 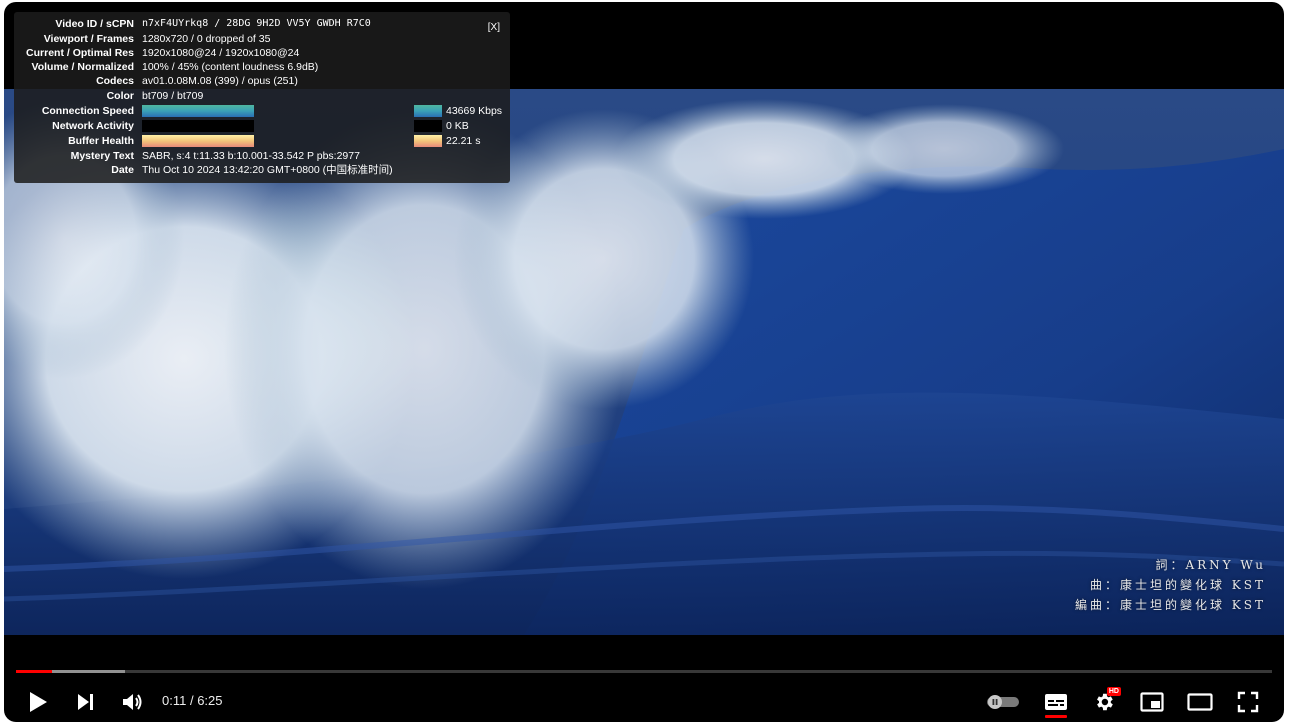 What do you see at coordinates (198, 111) in the screenshot?
I see `connection-speed-graph` at bounding box center [198, 111].